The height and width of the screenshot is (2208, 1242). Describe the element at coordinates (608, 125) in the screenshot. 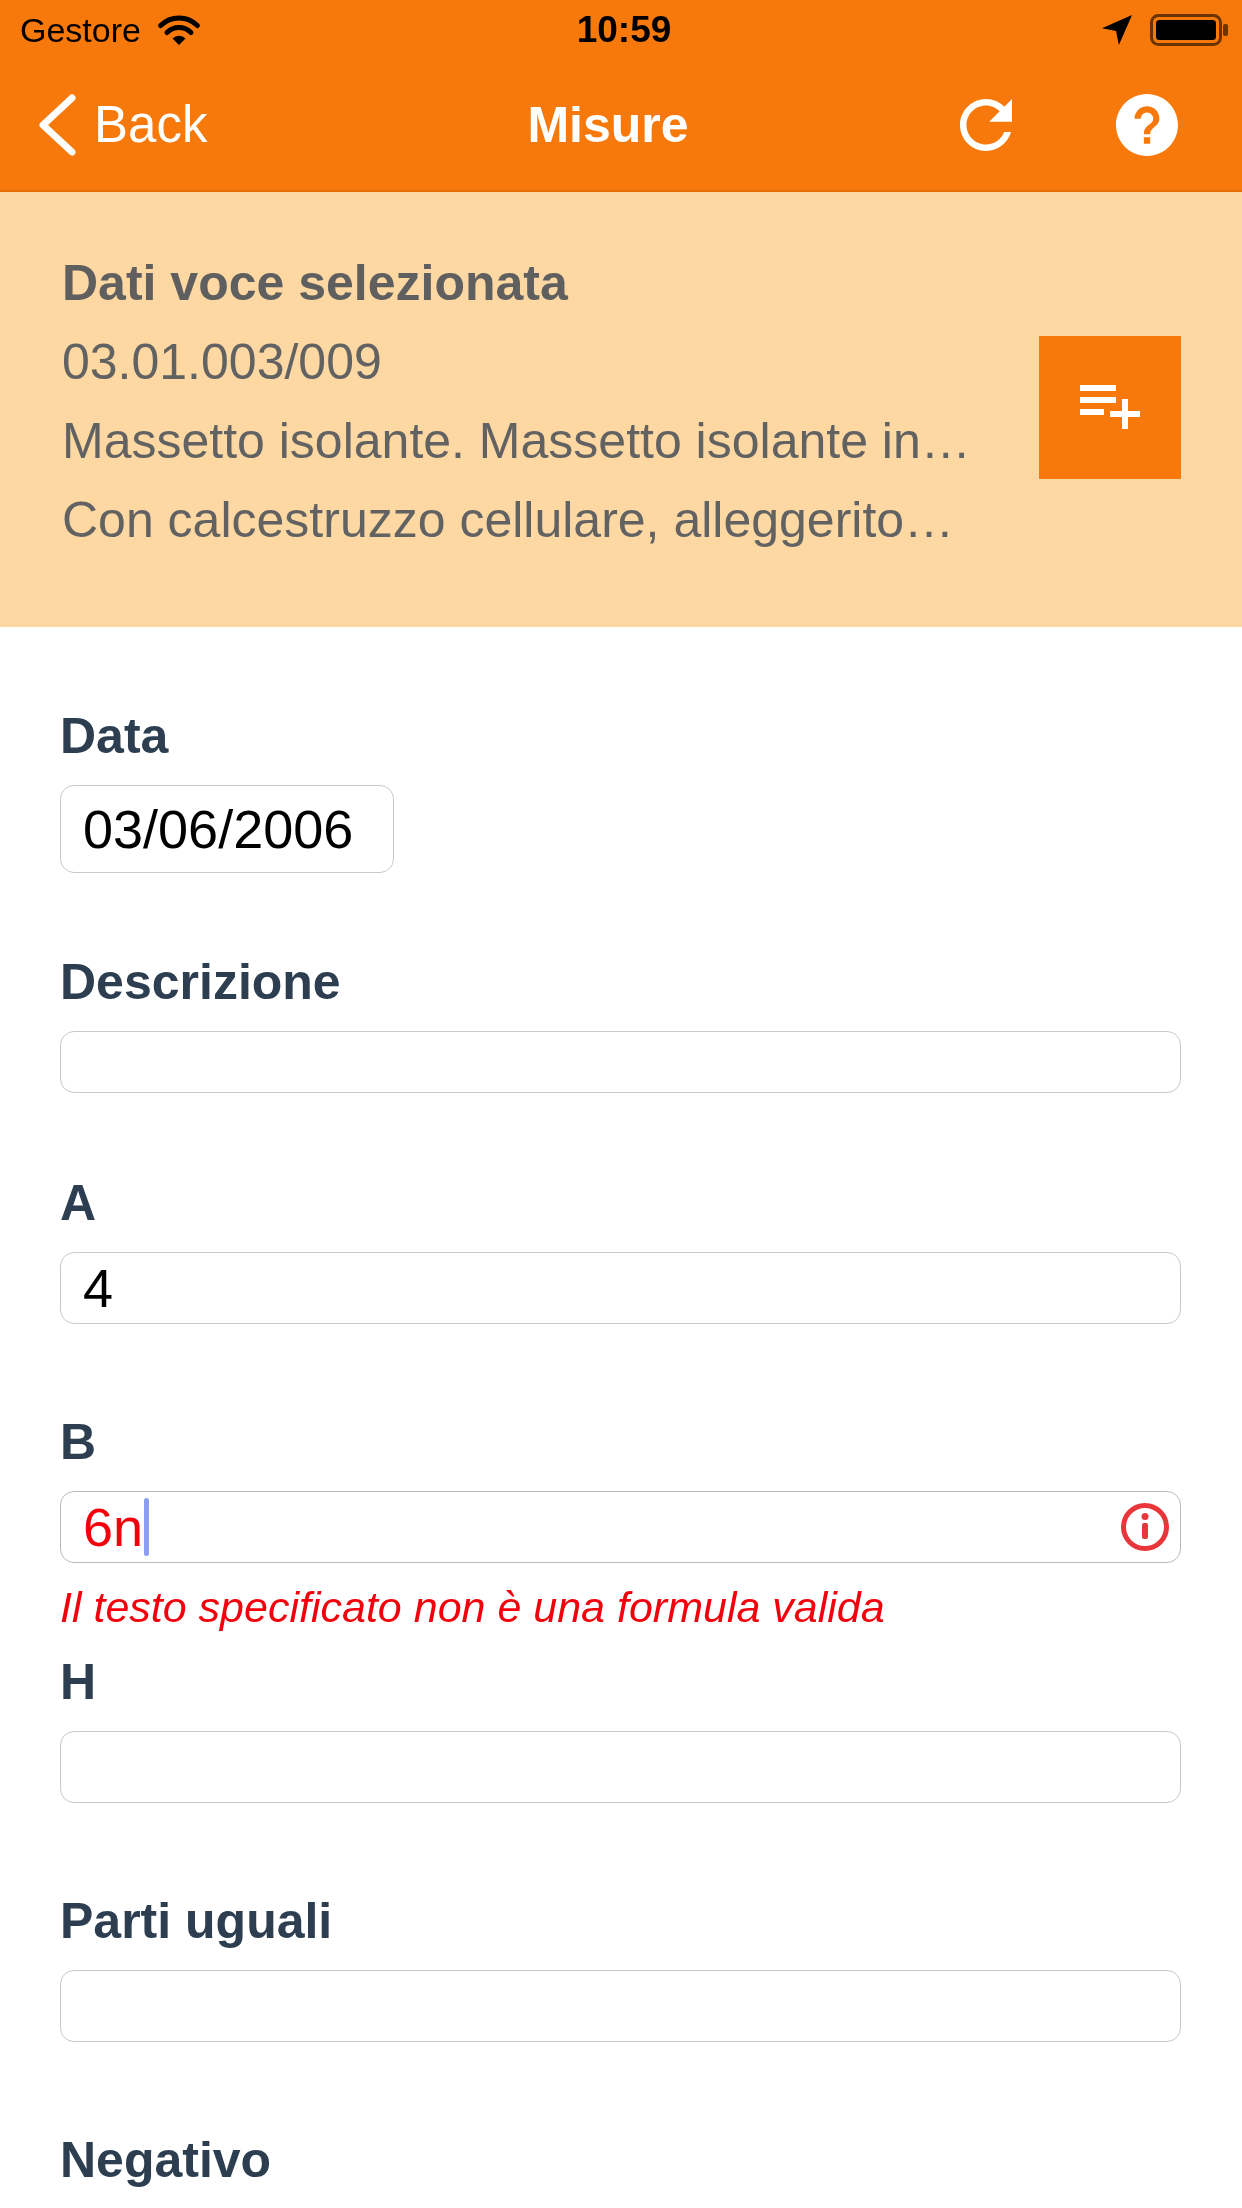

I see `screen-title: Misure` at that location.